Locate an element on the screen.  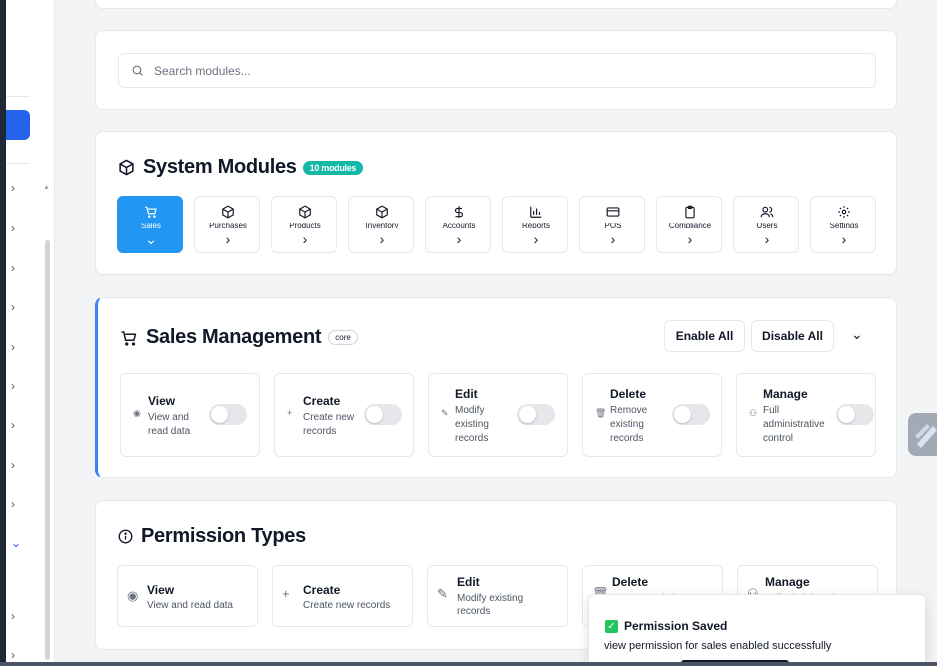
sidebar: › › › › › › › › › ⌄ › › ▲ is located at coordinates (30, 333).